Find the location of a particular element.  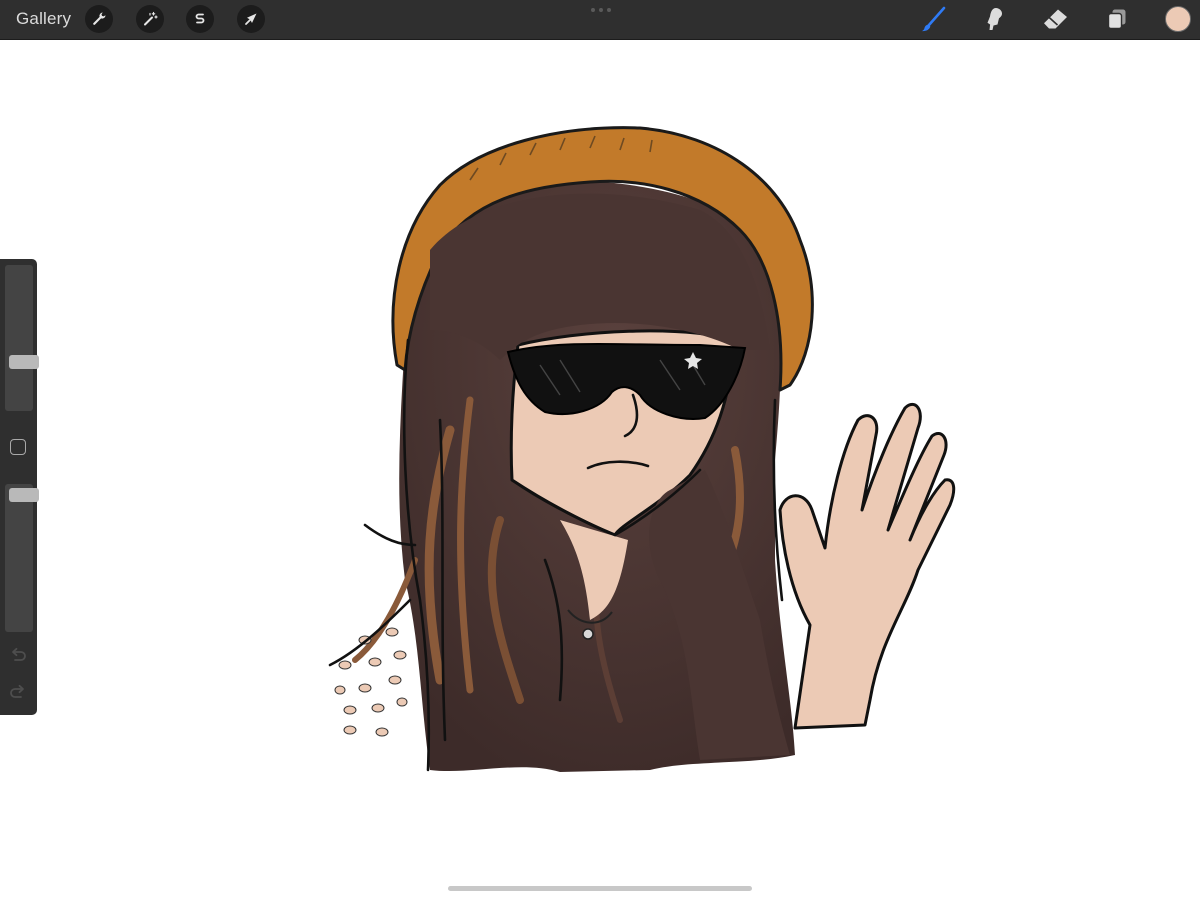

smudge-icon is located at coordinates (994, 19).